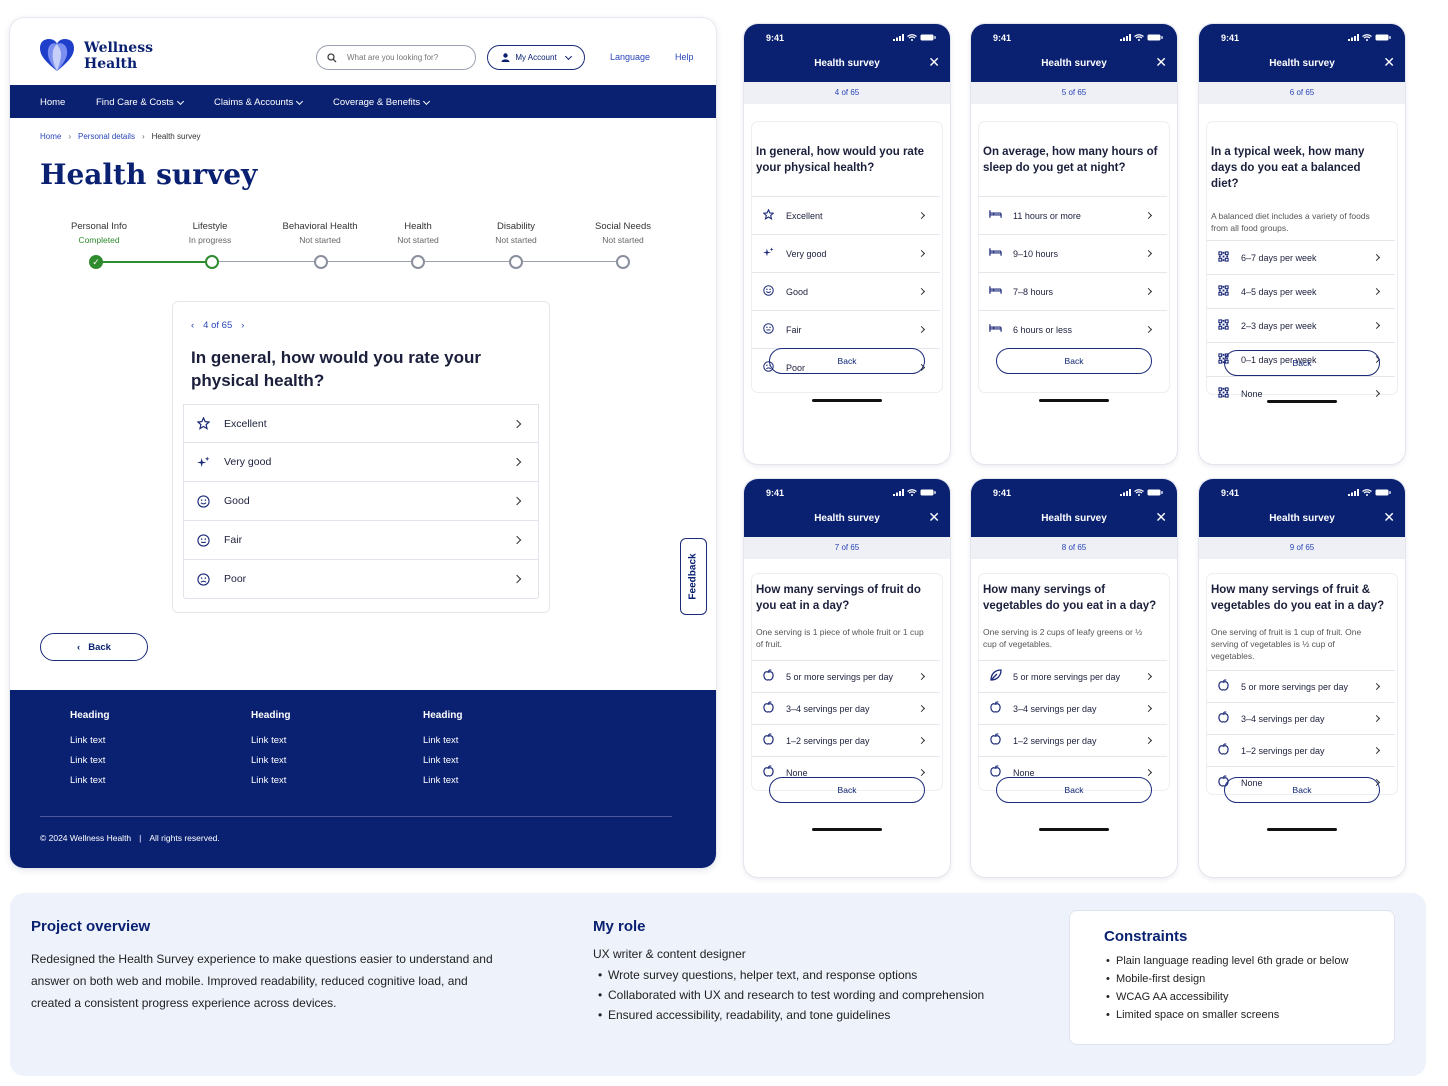  I want to click on option-fair: Fair, so click(361, 540).